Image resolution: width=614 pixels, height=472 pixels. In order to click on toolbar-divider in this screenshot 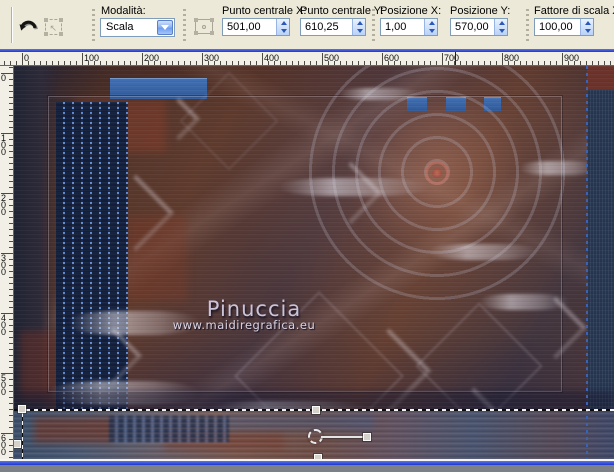, I will do `click(12, 25)`.